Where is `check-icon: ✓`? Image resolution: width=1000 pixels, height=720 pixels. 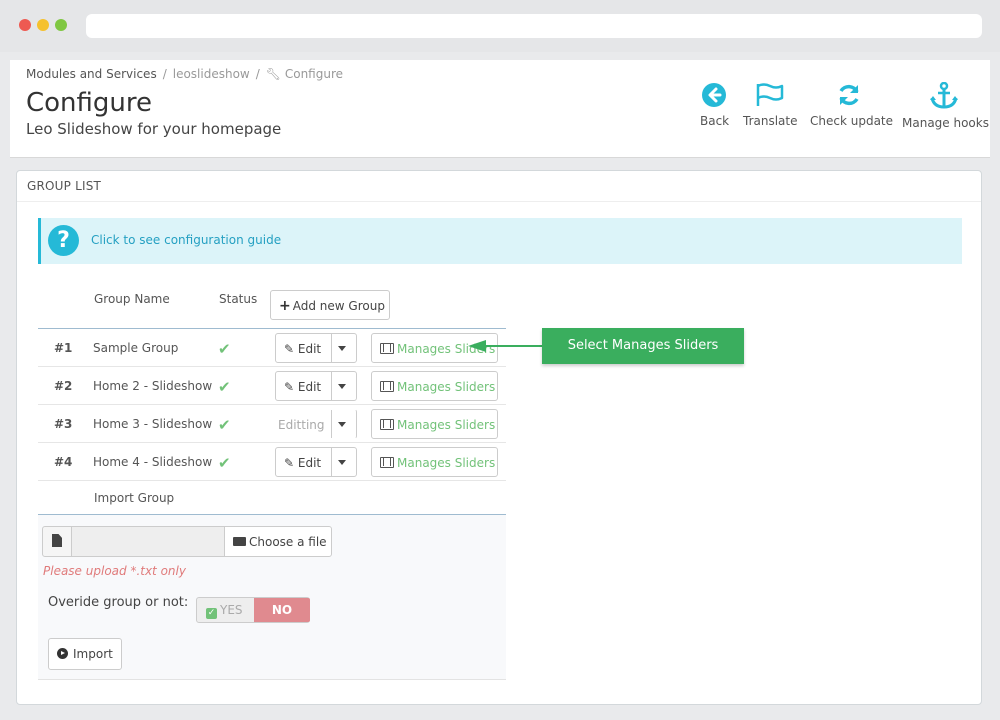
check-icon: ✓ is located at coordinates (211, 613).